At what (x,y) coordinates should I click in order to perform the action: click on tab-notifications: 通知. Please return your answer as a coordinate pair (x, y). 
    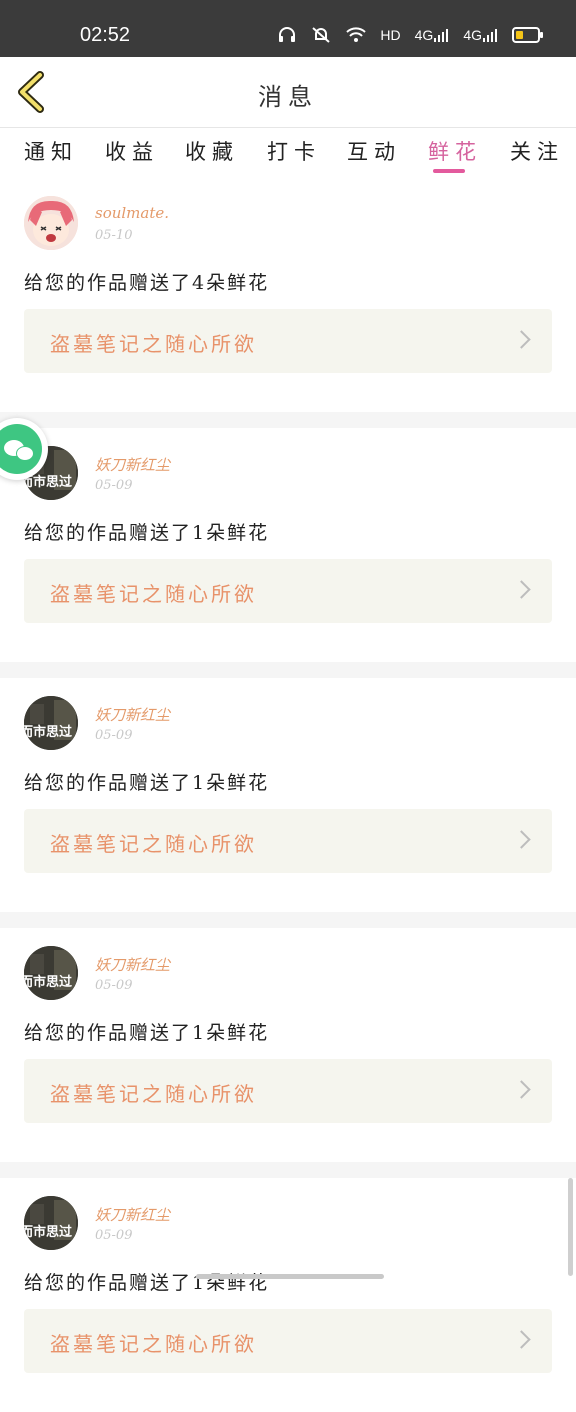
    Looking at the image, I should click on (51, 151).